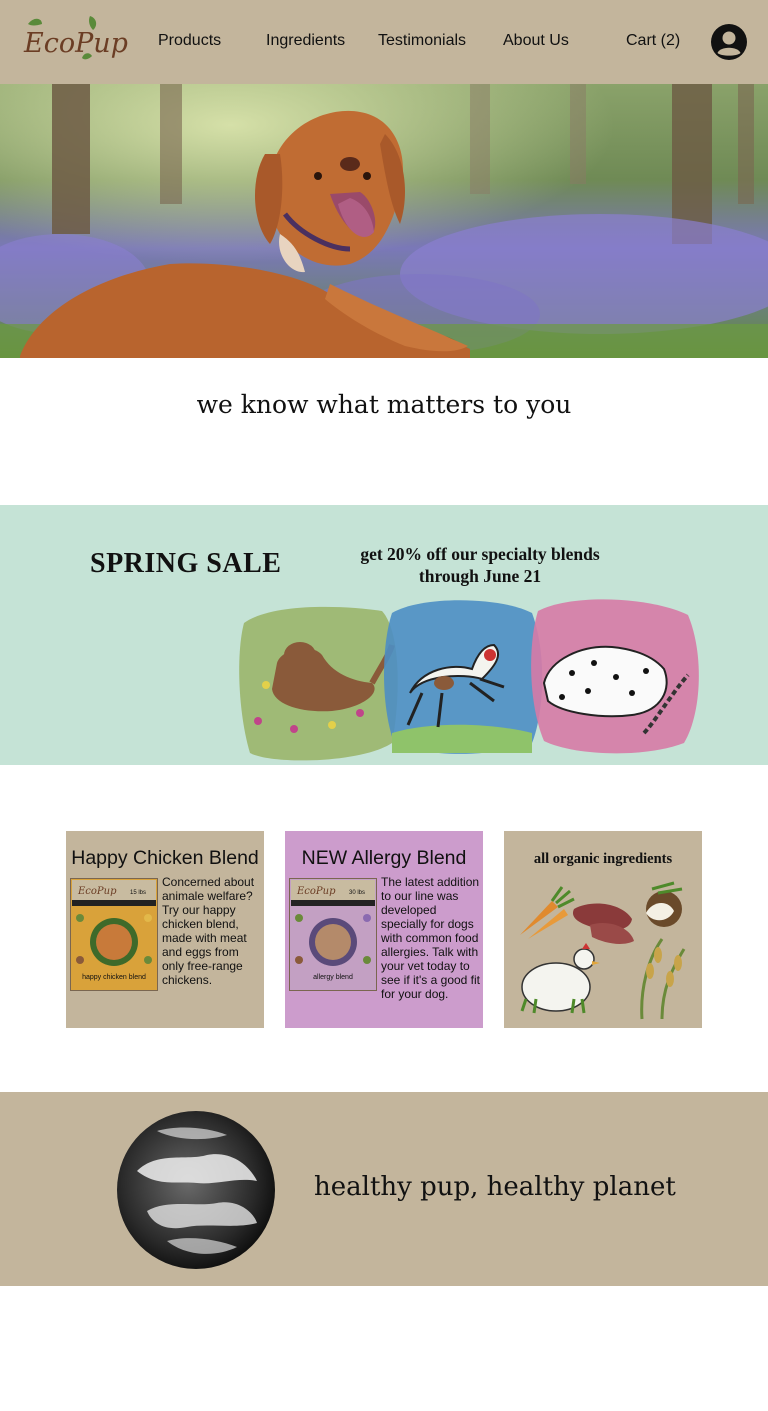 This screenshot has width=768, height=1411. I want to click on card-organic-ingredients: all organic ingredients, so click(603, 929).